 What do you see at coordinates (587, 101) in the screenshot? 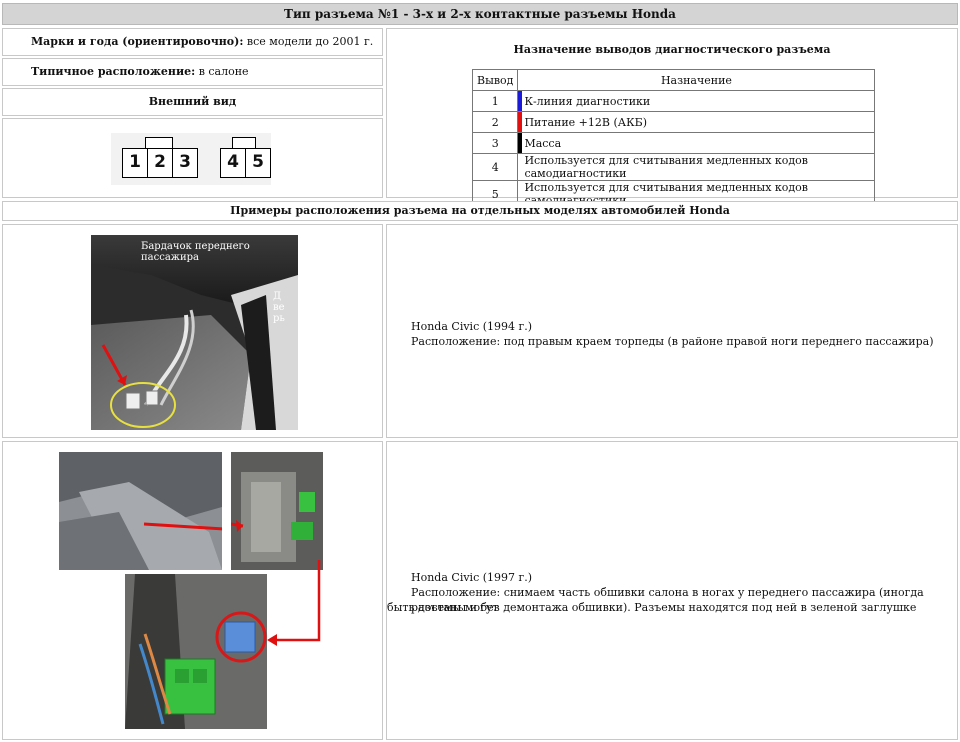
I see `pin-purpose: К-линия диагностики` at bounding box center [587, 101].